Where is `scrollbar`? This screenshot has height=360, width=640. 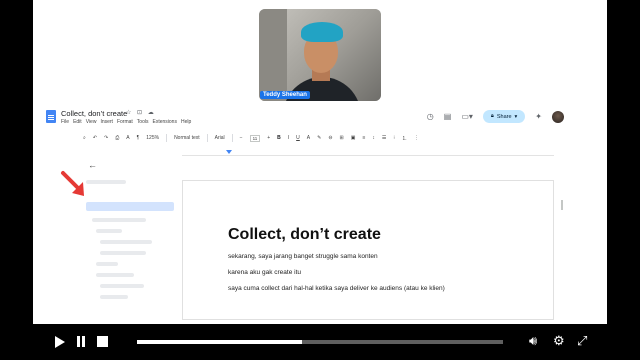
scrollbar is located at coordinates (562, 205).